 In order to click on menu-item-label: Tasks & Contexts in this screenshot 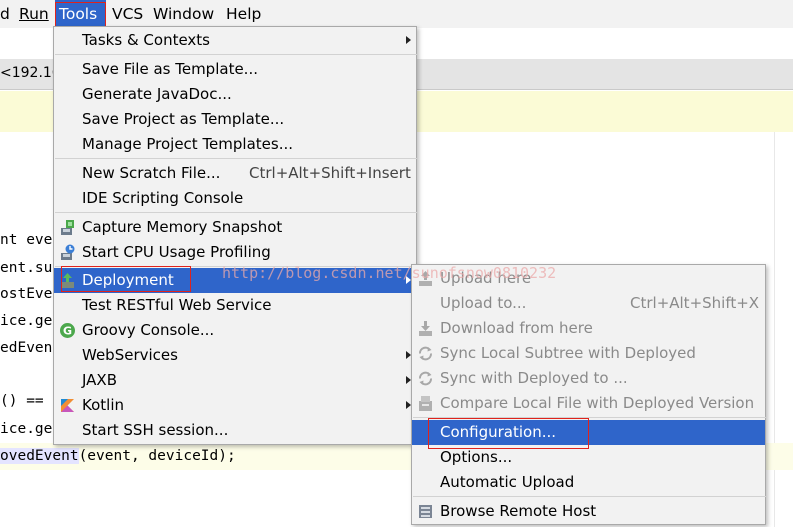, I will do `click(146, 40)`.